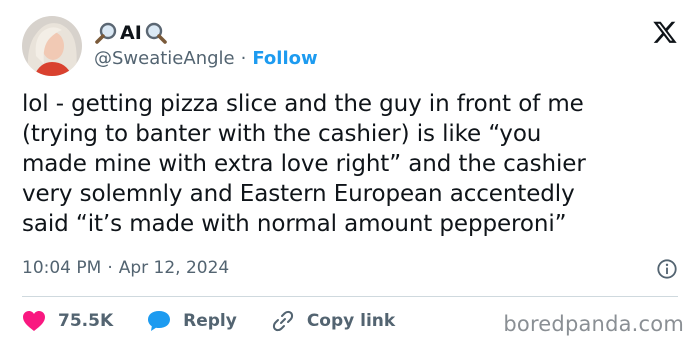 The height and width of the screenshot is (348, 700). I want to click on author-handle: @SweatieAngle, so click(164, 58).